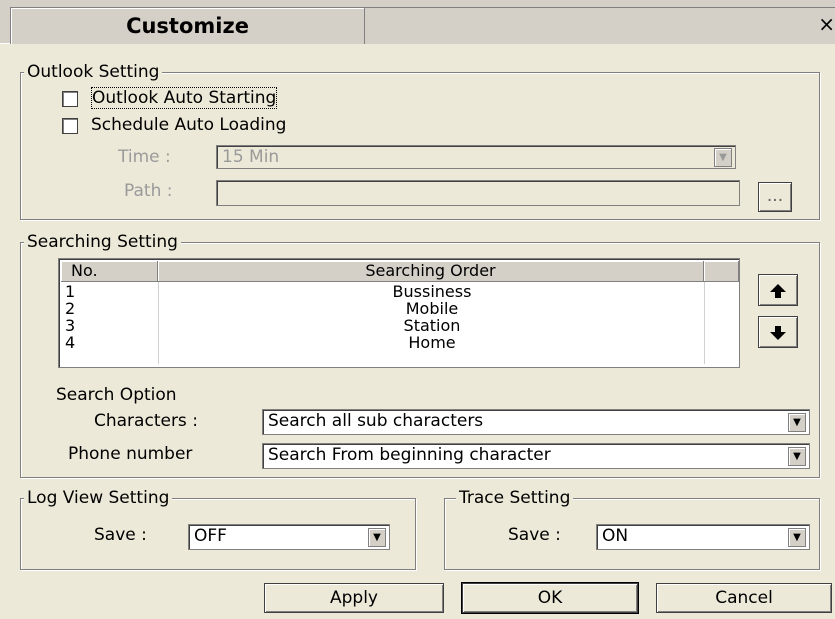 This screenshot has height=619, width=835. What do you see at coordinates (432, 291) in the screenshot?
I see `row-order: Bussiness` at bounding box center [432, 291].